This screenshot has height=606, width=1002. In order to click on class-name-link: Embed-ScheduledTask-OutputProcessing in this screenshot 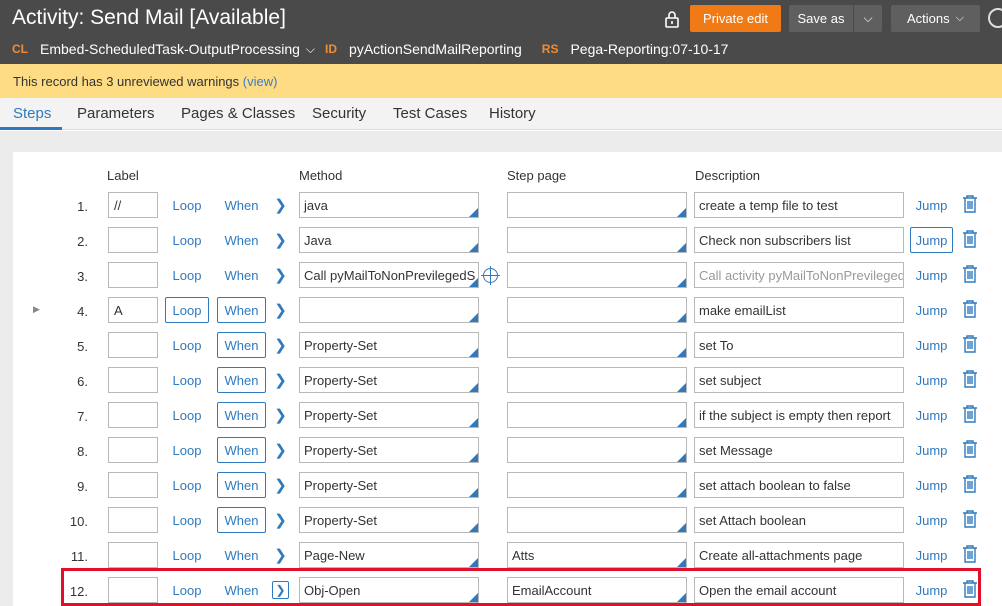, I will do `click(170, 49)`.